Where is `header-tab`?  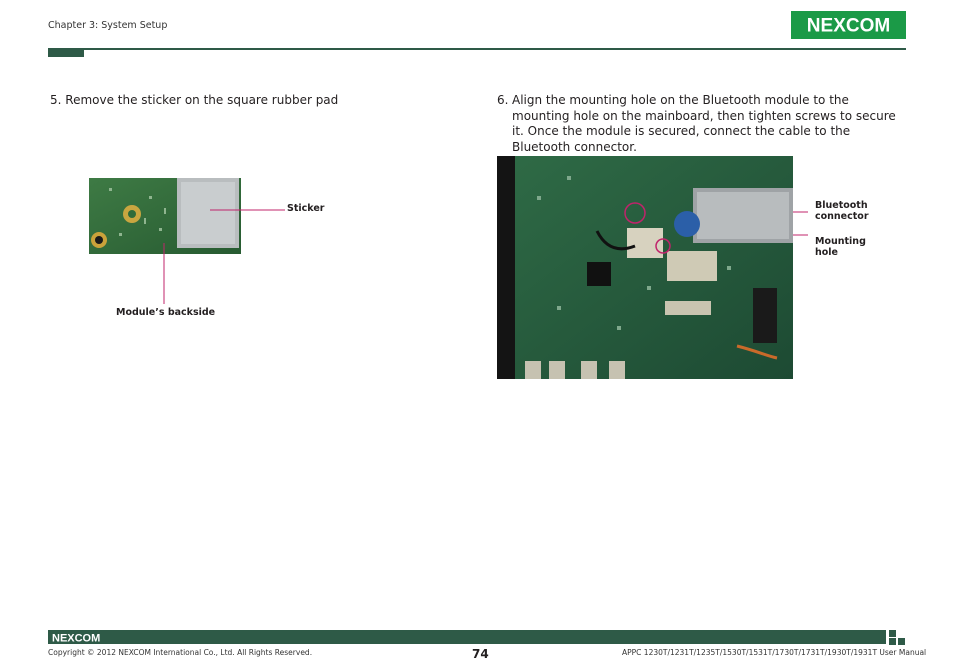 header-tab is located at coordinates (66, 52).